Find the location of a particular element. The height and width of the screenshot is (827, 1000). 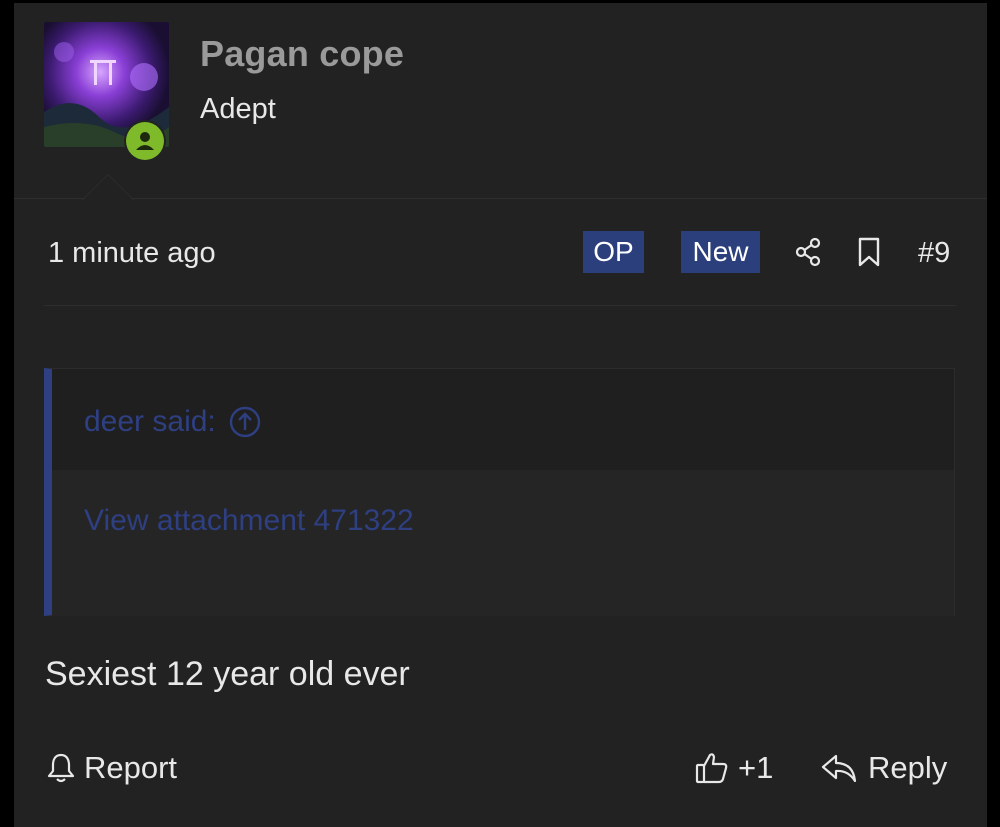

post-time: 1 minute ago is located at coordinates (132, 253).